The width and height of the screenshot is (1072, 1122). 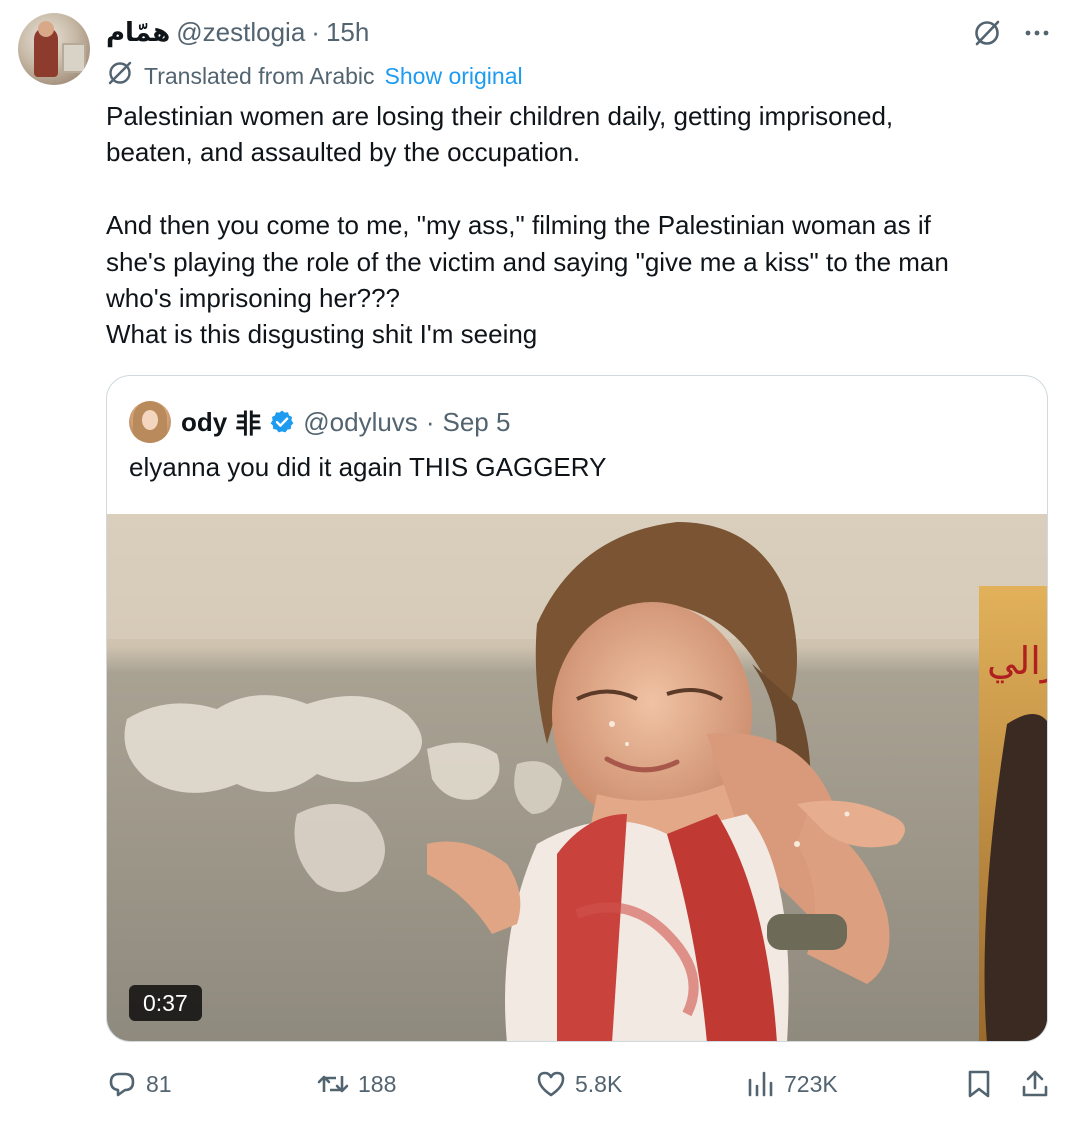 I want to click on reply-button: 81, so click(x=139, y=1084).